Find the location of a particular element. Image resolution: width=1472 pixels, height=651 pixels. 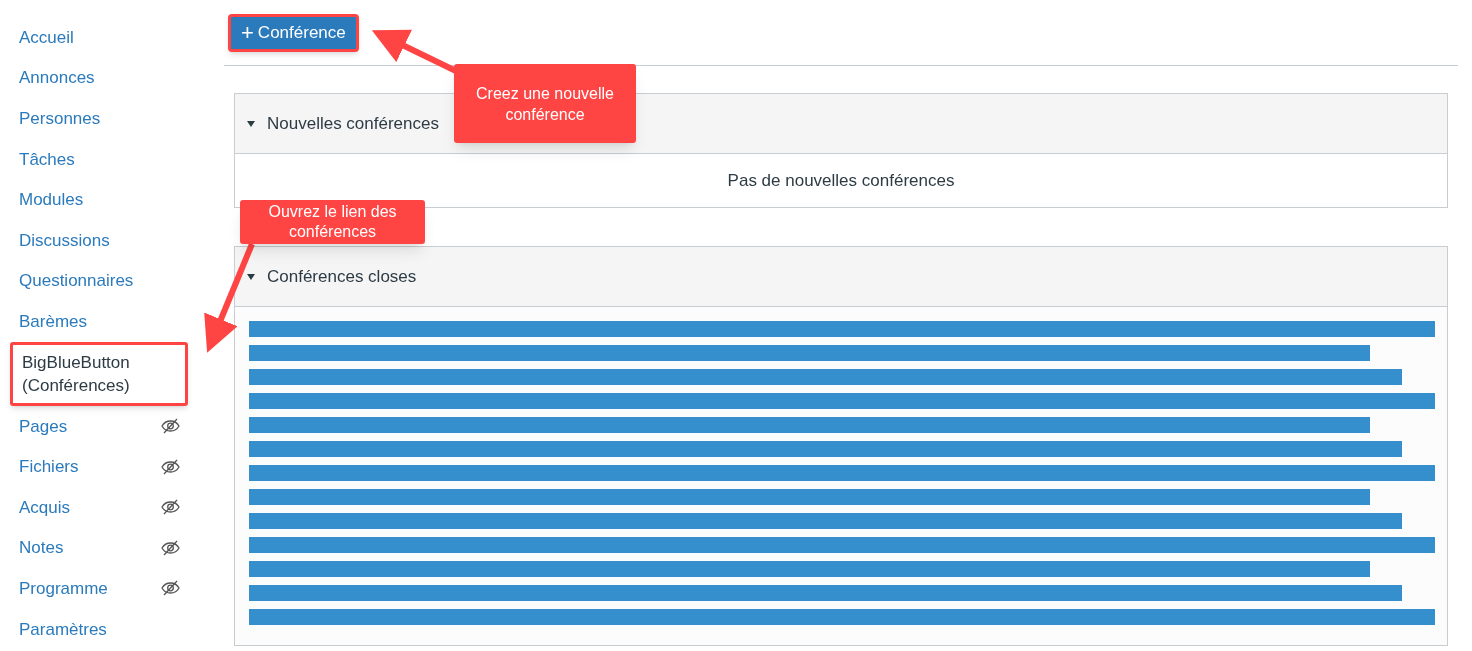

sidebar-link: Barèmes is located at coordinates (53, 321).